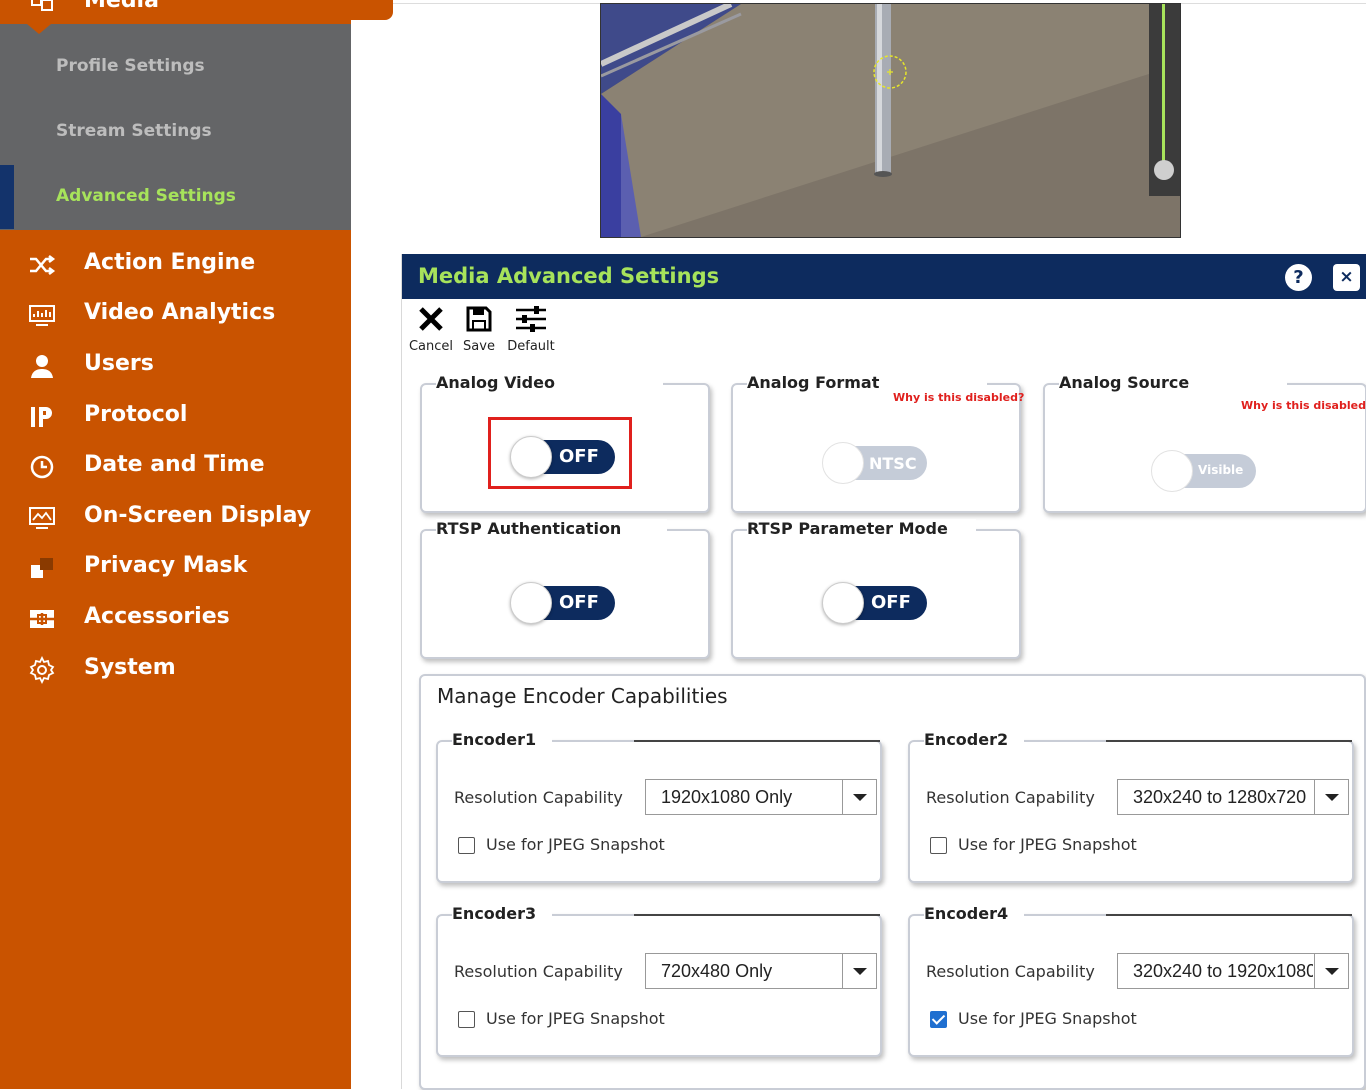 The width and height of the screenshot is (1366, 1090). Describe the element at coordinates (42, 315) in the screenshot. I see `analytics-monitor-icon` at that location.